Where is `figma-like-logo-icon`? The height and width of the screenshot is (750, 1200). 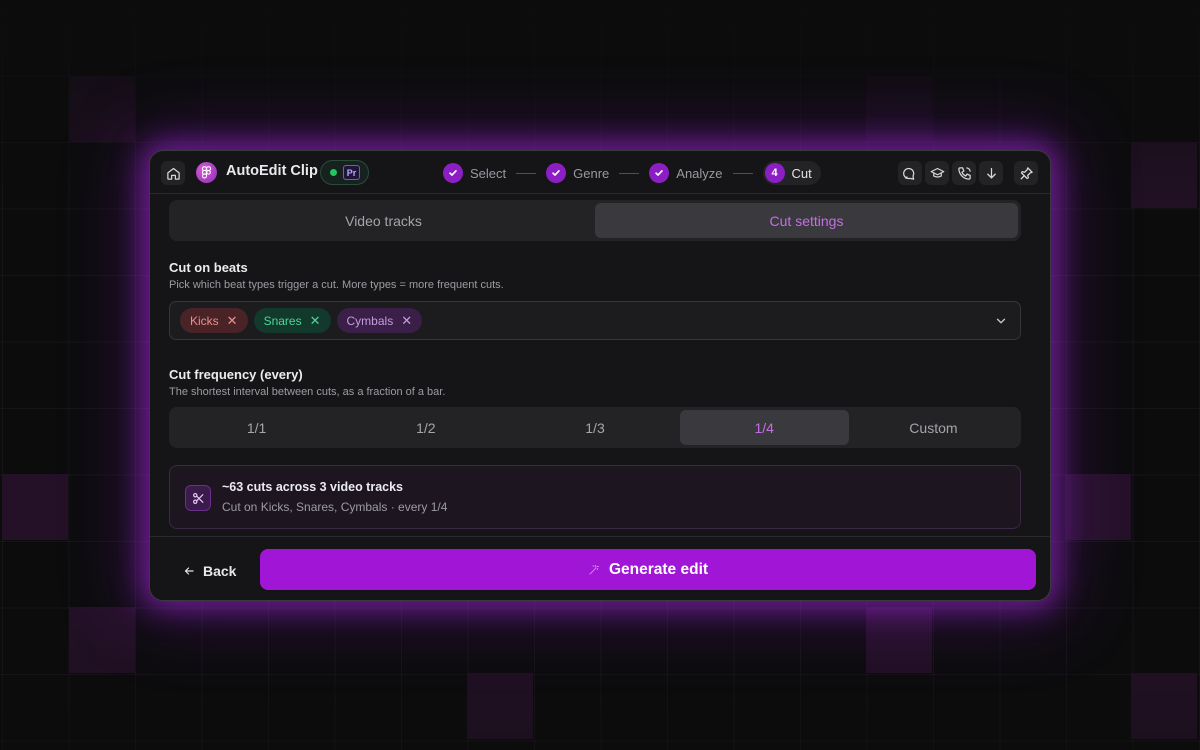 figma-like-logo-icon is located at coordinates (206, 172).